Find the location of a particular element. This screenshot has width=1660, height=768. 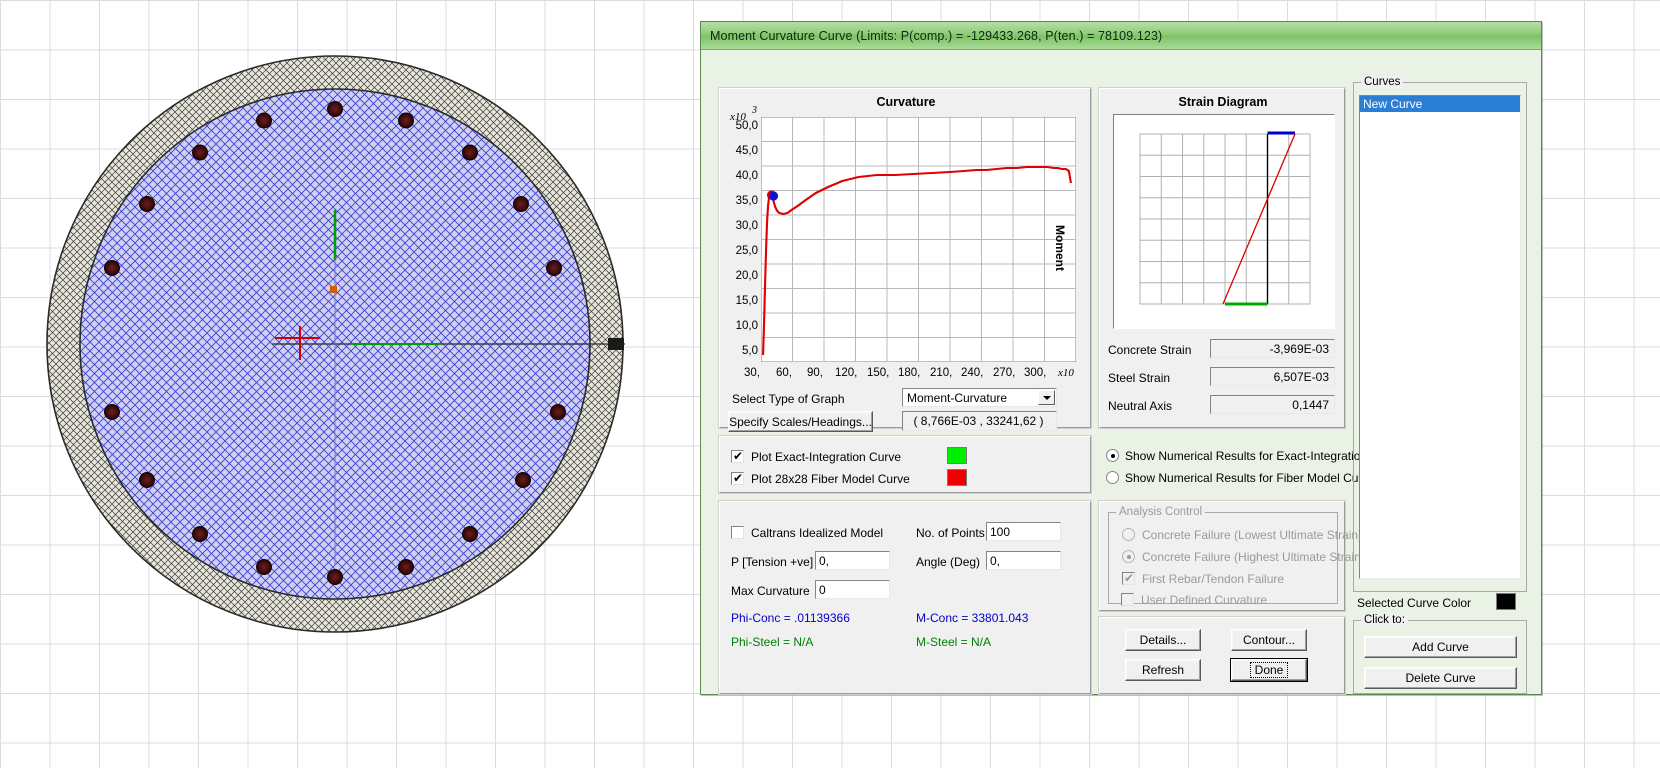

angle-value: 0, is located at coordinates (995, 560).